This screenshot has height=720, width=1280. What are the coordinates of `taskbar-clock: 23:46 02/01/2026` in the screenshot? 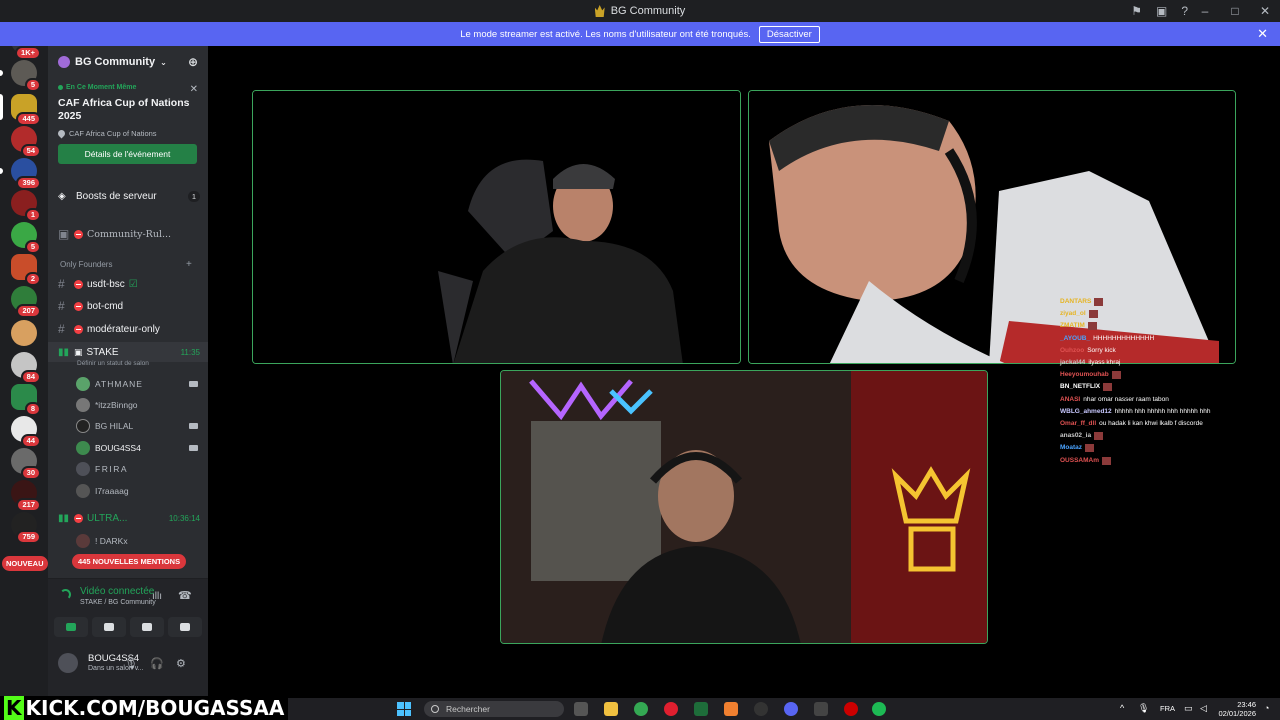 It's located at (1237, 709).